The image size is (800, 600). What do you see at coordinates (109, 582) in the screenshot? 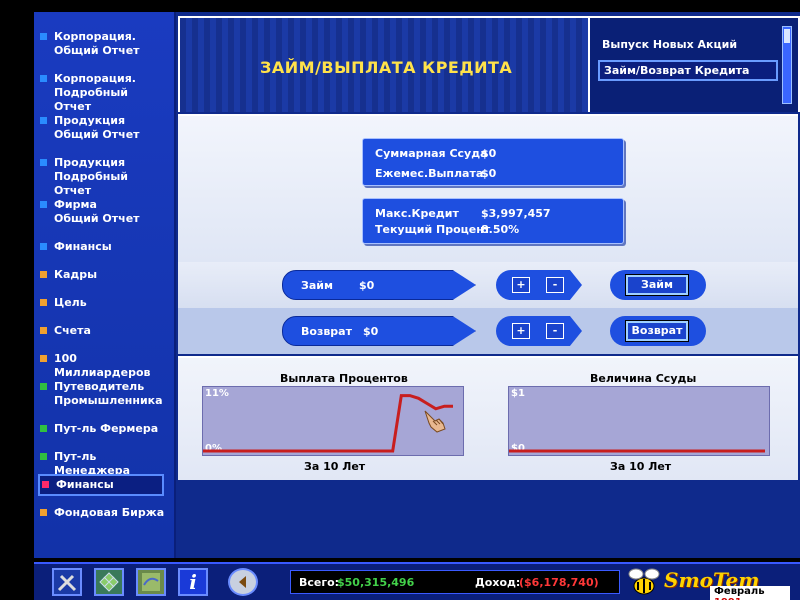
I see `map-grid-icon` at bounding box center [109, 582].